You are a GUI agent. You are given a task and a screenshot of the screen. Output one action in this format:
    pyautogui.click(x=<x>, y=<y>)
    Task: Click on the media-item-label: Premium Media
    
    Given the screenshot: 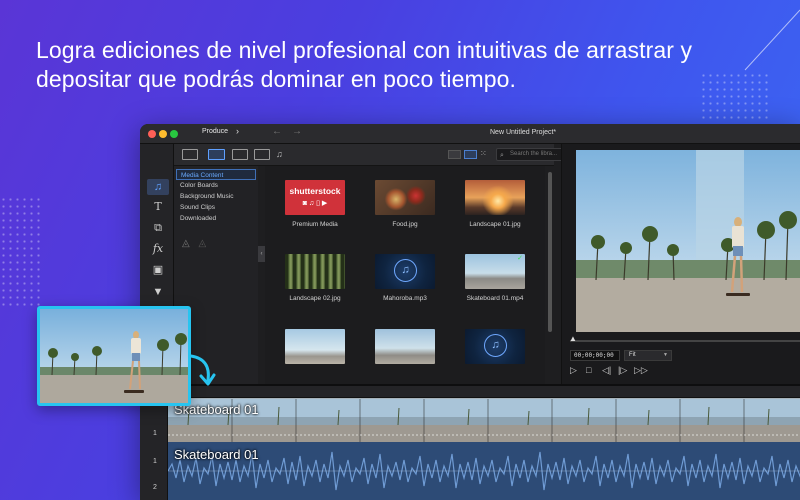 What is the action you would take?
    pyautogui.click(x=315, y=224)
    